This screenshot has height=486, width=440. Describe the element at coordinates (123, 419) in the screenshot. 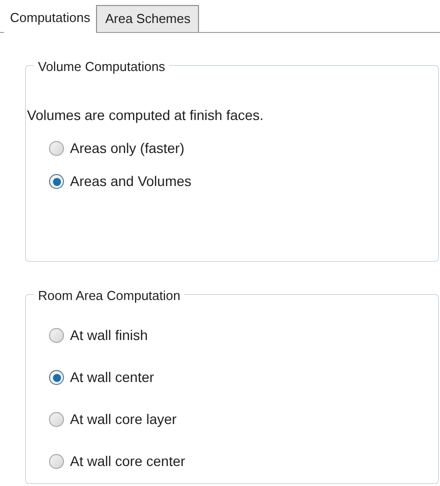

I see `radio-label: At wall core layer` at that location.